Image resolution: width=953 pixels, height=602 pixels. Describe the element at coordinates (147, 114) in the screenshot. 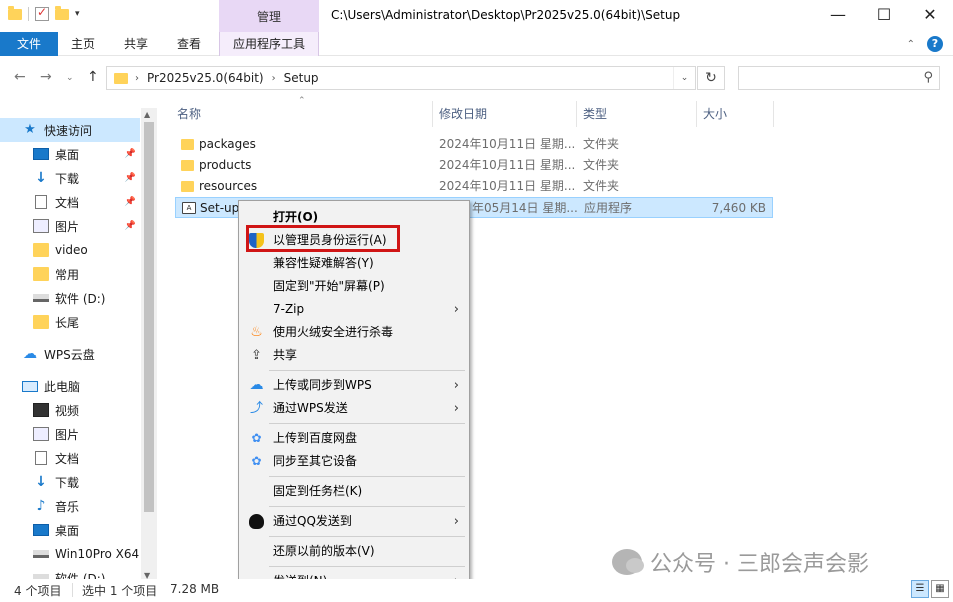

I see `scroll-up-icon: ▲` at that location.